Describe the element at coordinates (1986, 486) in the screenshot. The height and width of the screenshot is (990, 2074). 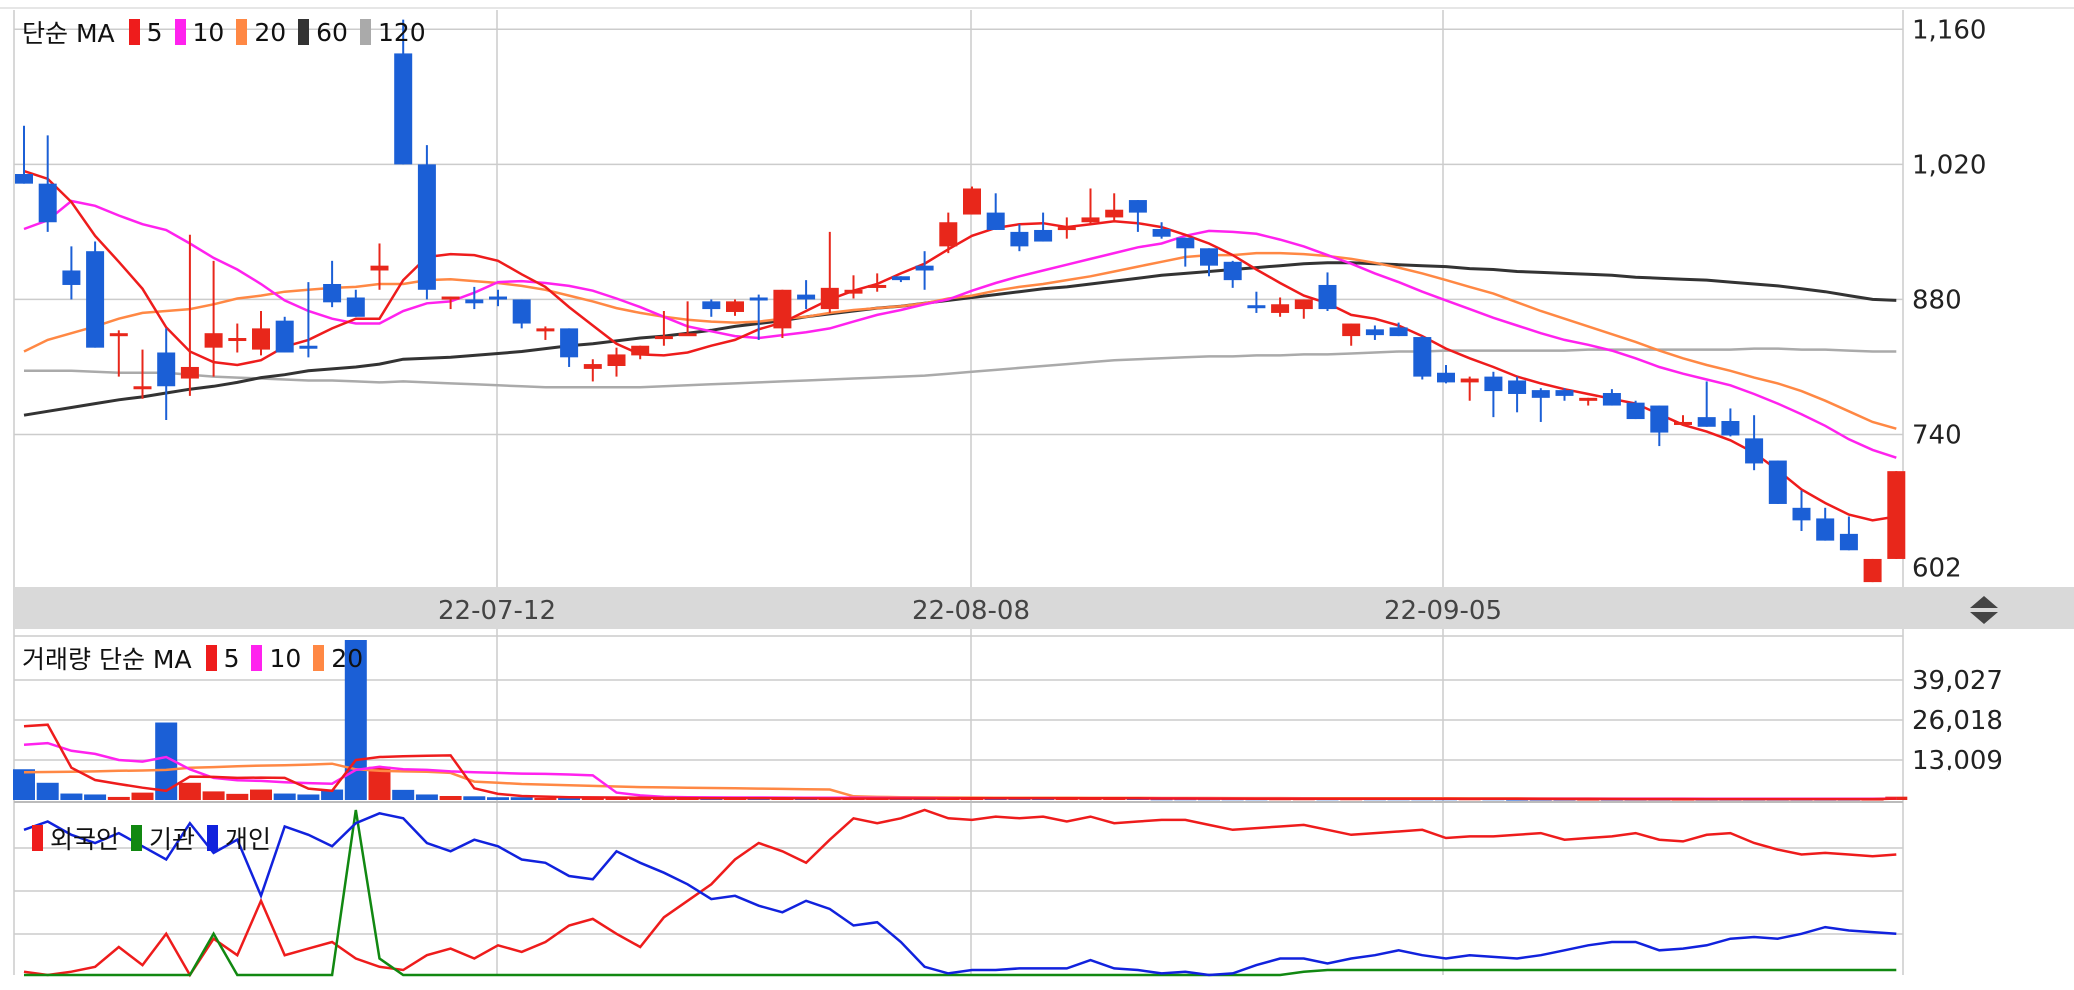
I see `current-price-badge: 700` at that location.